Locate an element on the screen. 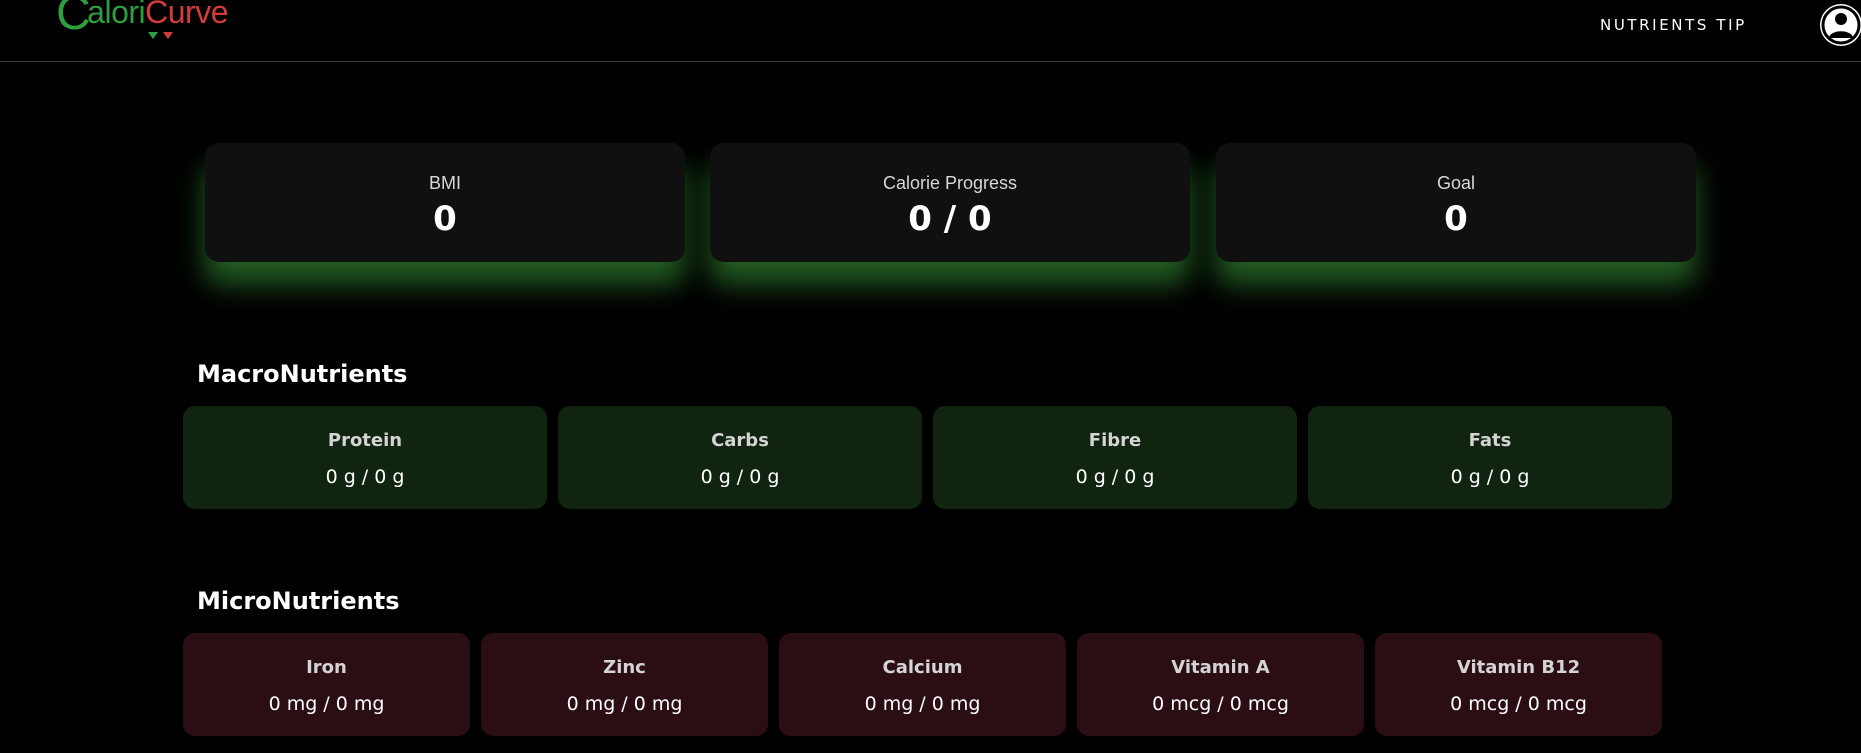  goal-card: Goal 0 is located at coordinates (1456, 202).